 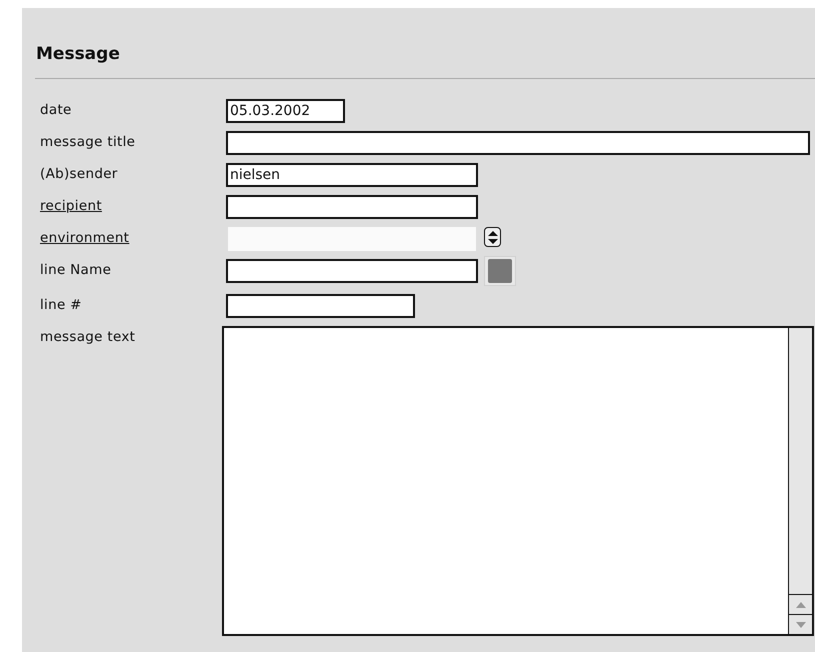 I want to click on field-label: line Name, so click(x=76, y=270).